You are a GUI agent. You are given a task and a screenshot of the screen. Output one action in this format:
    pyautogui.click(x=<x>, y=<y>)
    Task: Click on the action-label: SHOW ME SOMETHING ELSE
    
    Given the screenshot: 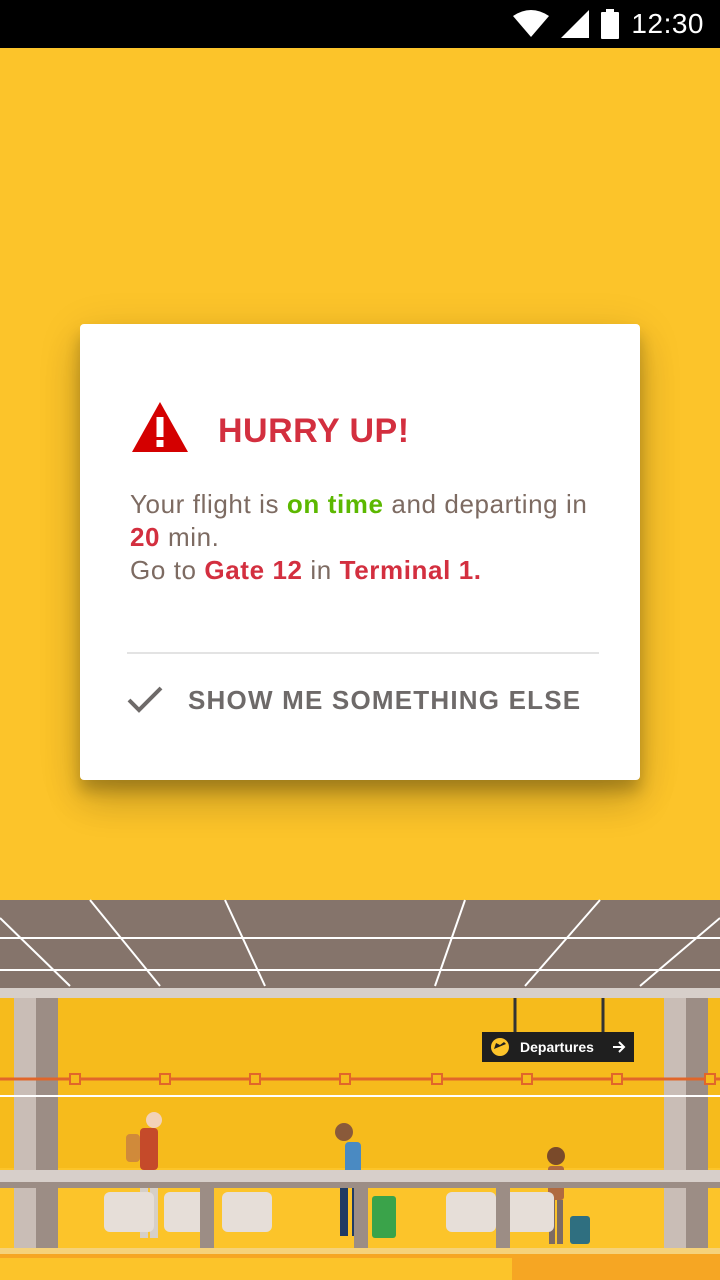 What is the action you would take?
    pyautogui.click(x=385, y=699)
    